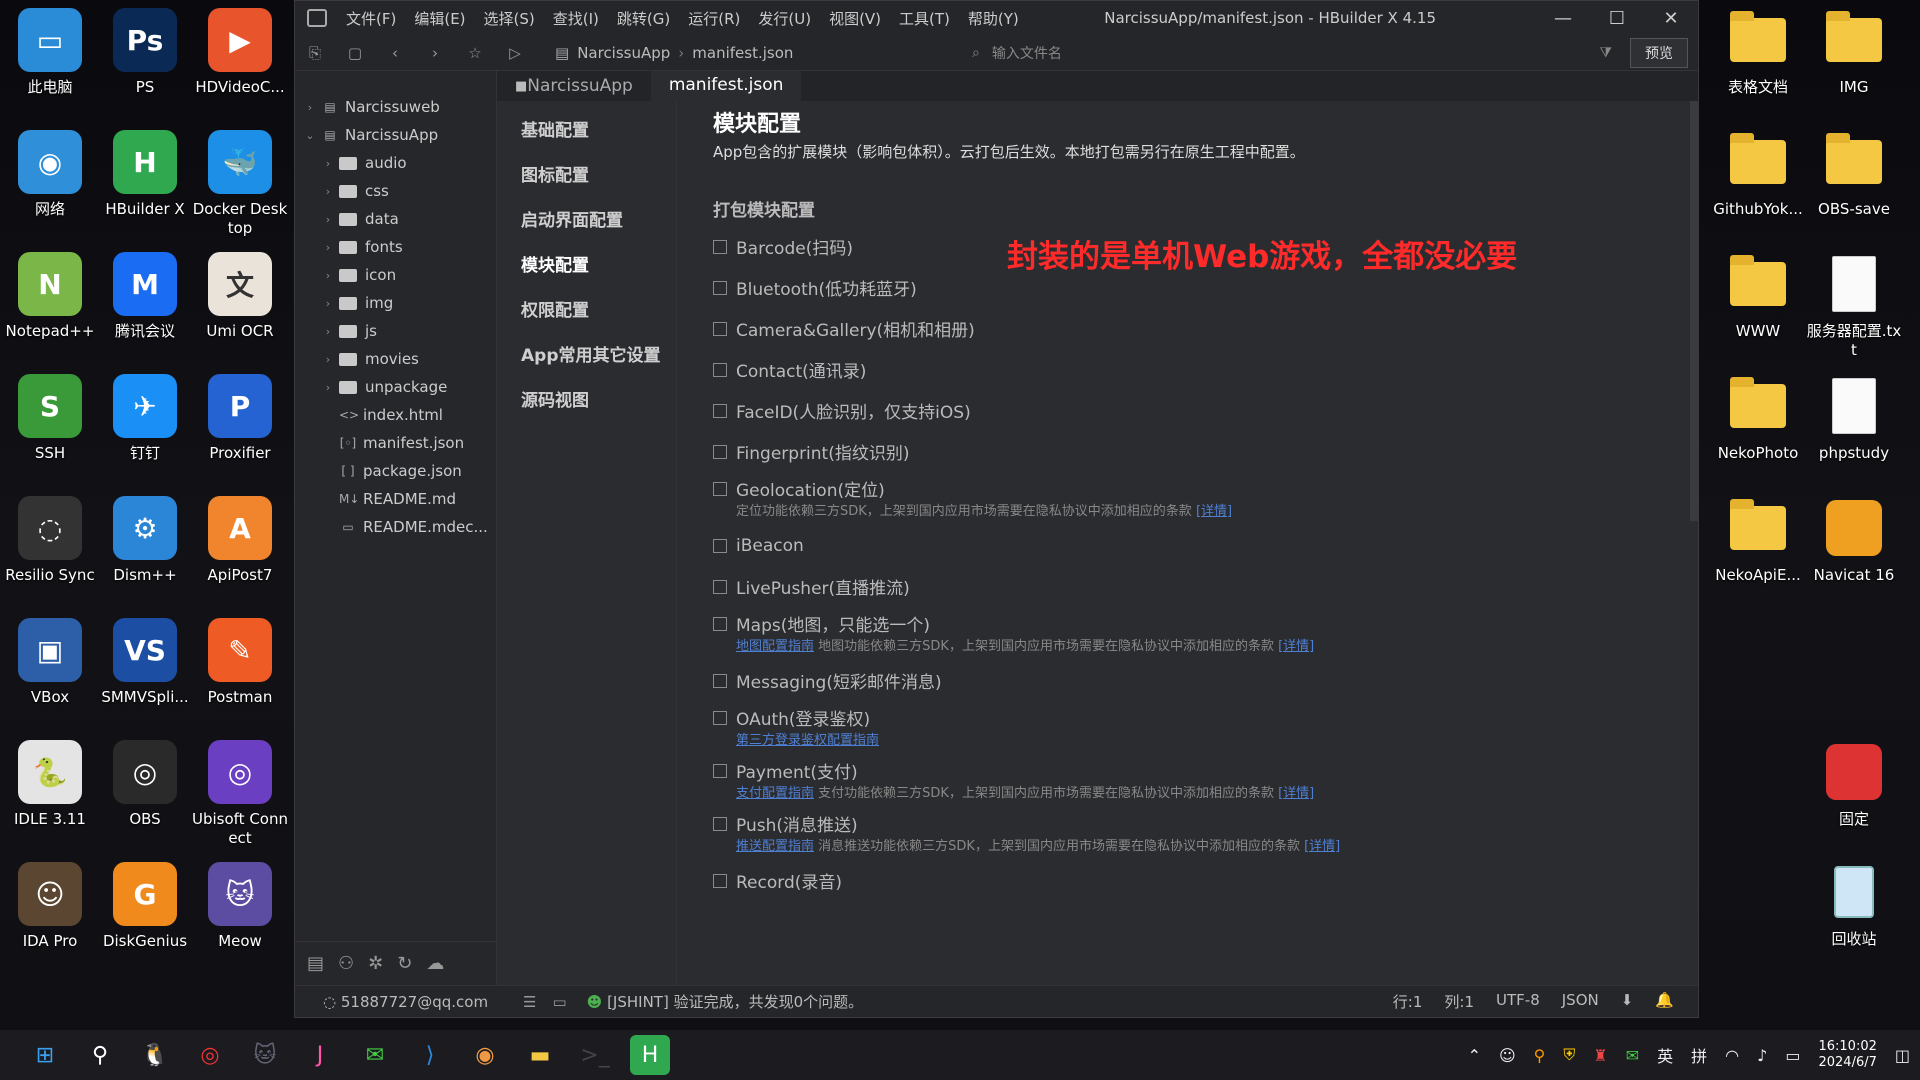 The width and height of the screenshot is (1920, 1080). What do you see at coordinates (1187, 328) in the screenshot?
I see `module-checkbox-row: Camera&Gallery(相机和相册)` at bounding box center [1187, 328].